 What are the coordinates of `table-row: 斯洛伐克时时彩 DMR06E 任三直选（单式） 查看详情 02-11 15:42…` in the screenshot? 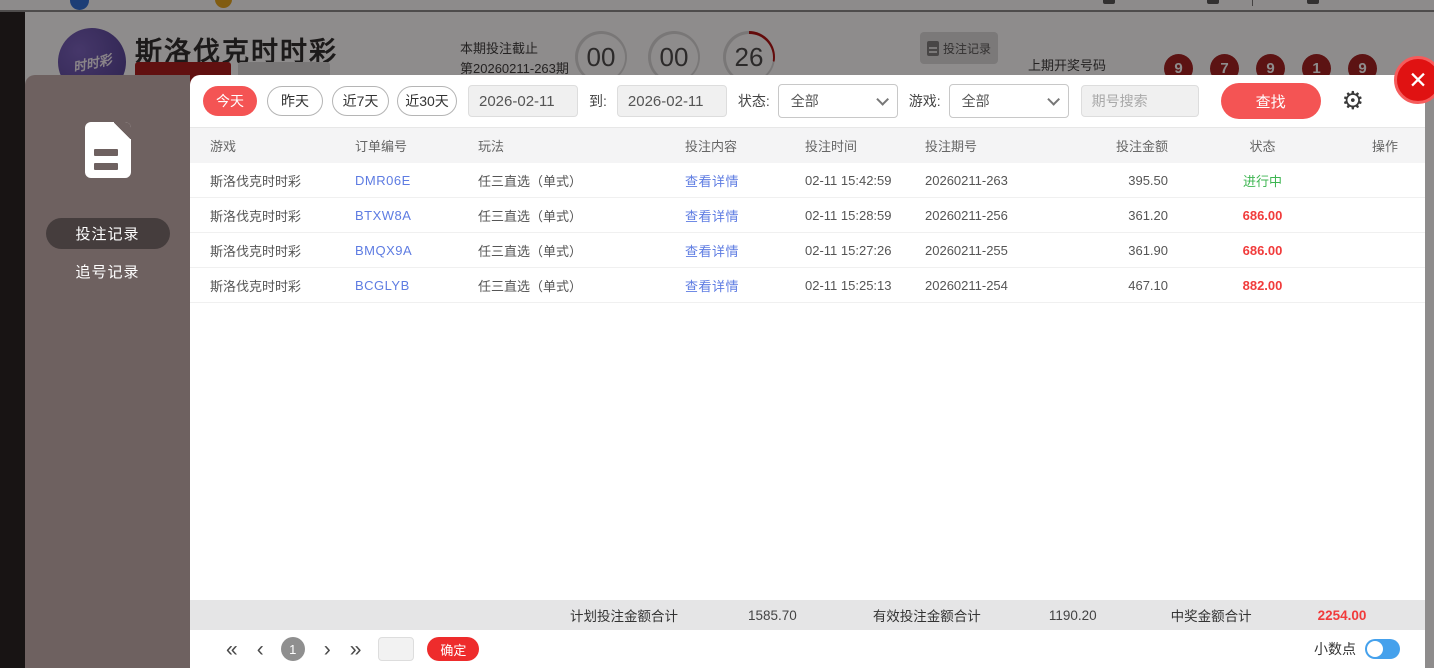 It's located at (807, 180).